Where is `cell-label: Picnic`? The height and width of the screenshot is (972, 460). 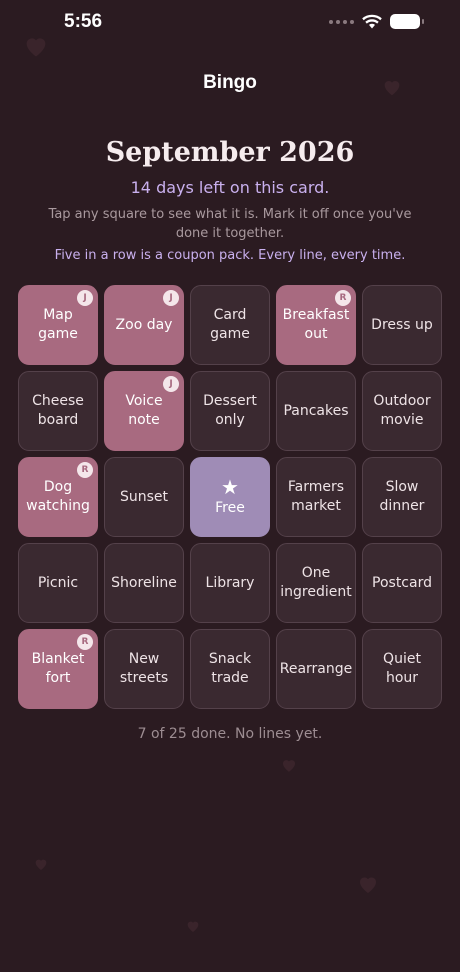 cell-label: Picnic is located at coordinates (58, 582).